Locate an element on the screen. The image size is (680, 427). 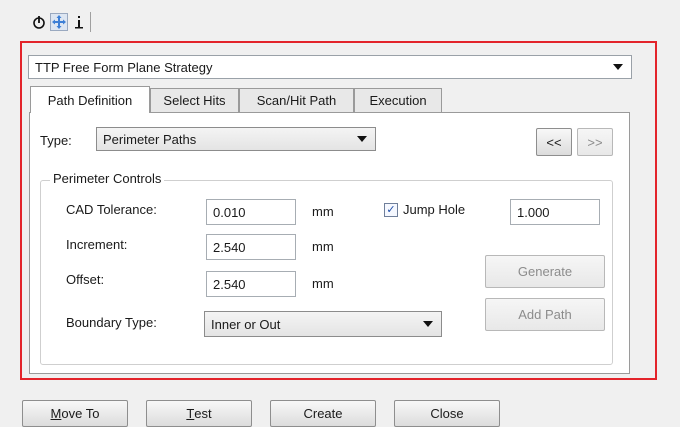
prev-button: << is located at coordinates (554, 142).